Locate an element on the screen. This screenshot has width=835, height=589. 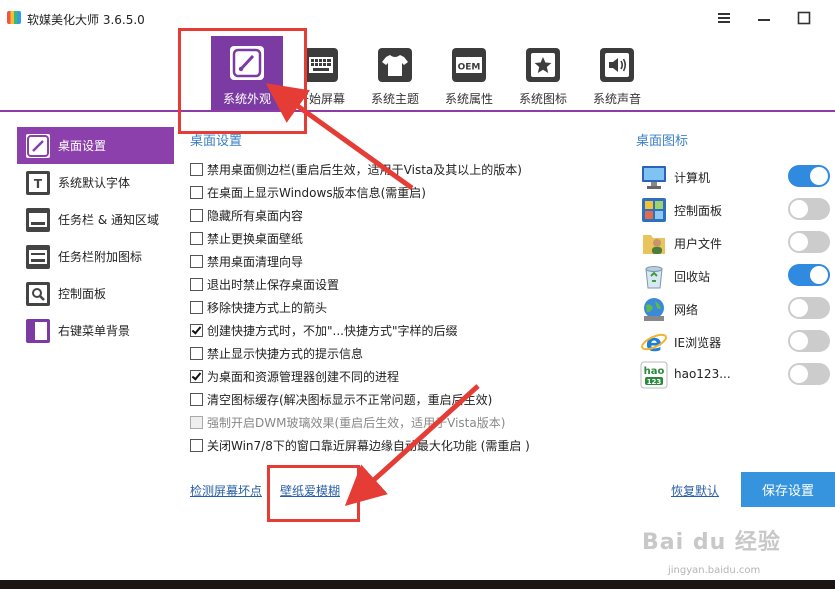
annotation-box-appearance is located at coordinates (242, 81).